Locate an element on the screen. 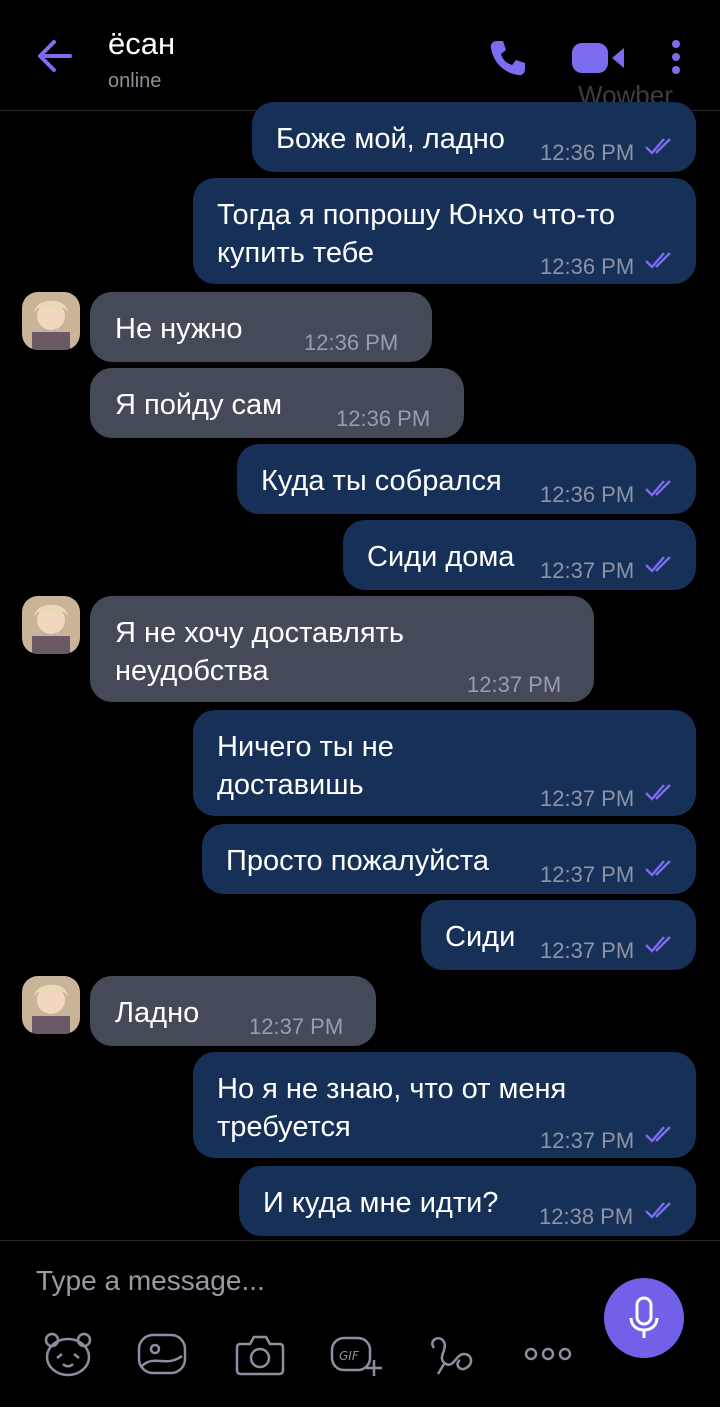 The width and height of the screenshot is (720, 1407). chat-header: ёсан online Wowber is located at coordinates (360, 55).